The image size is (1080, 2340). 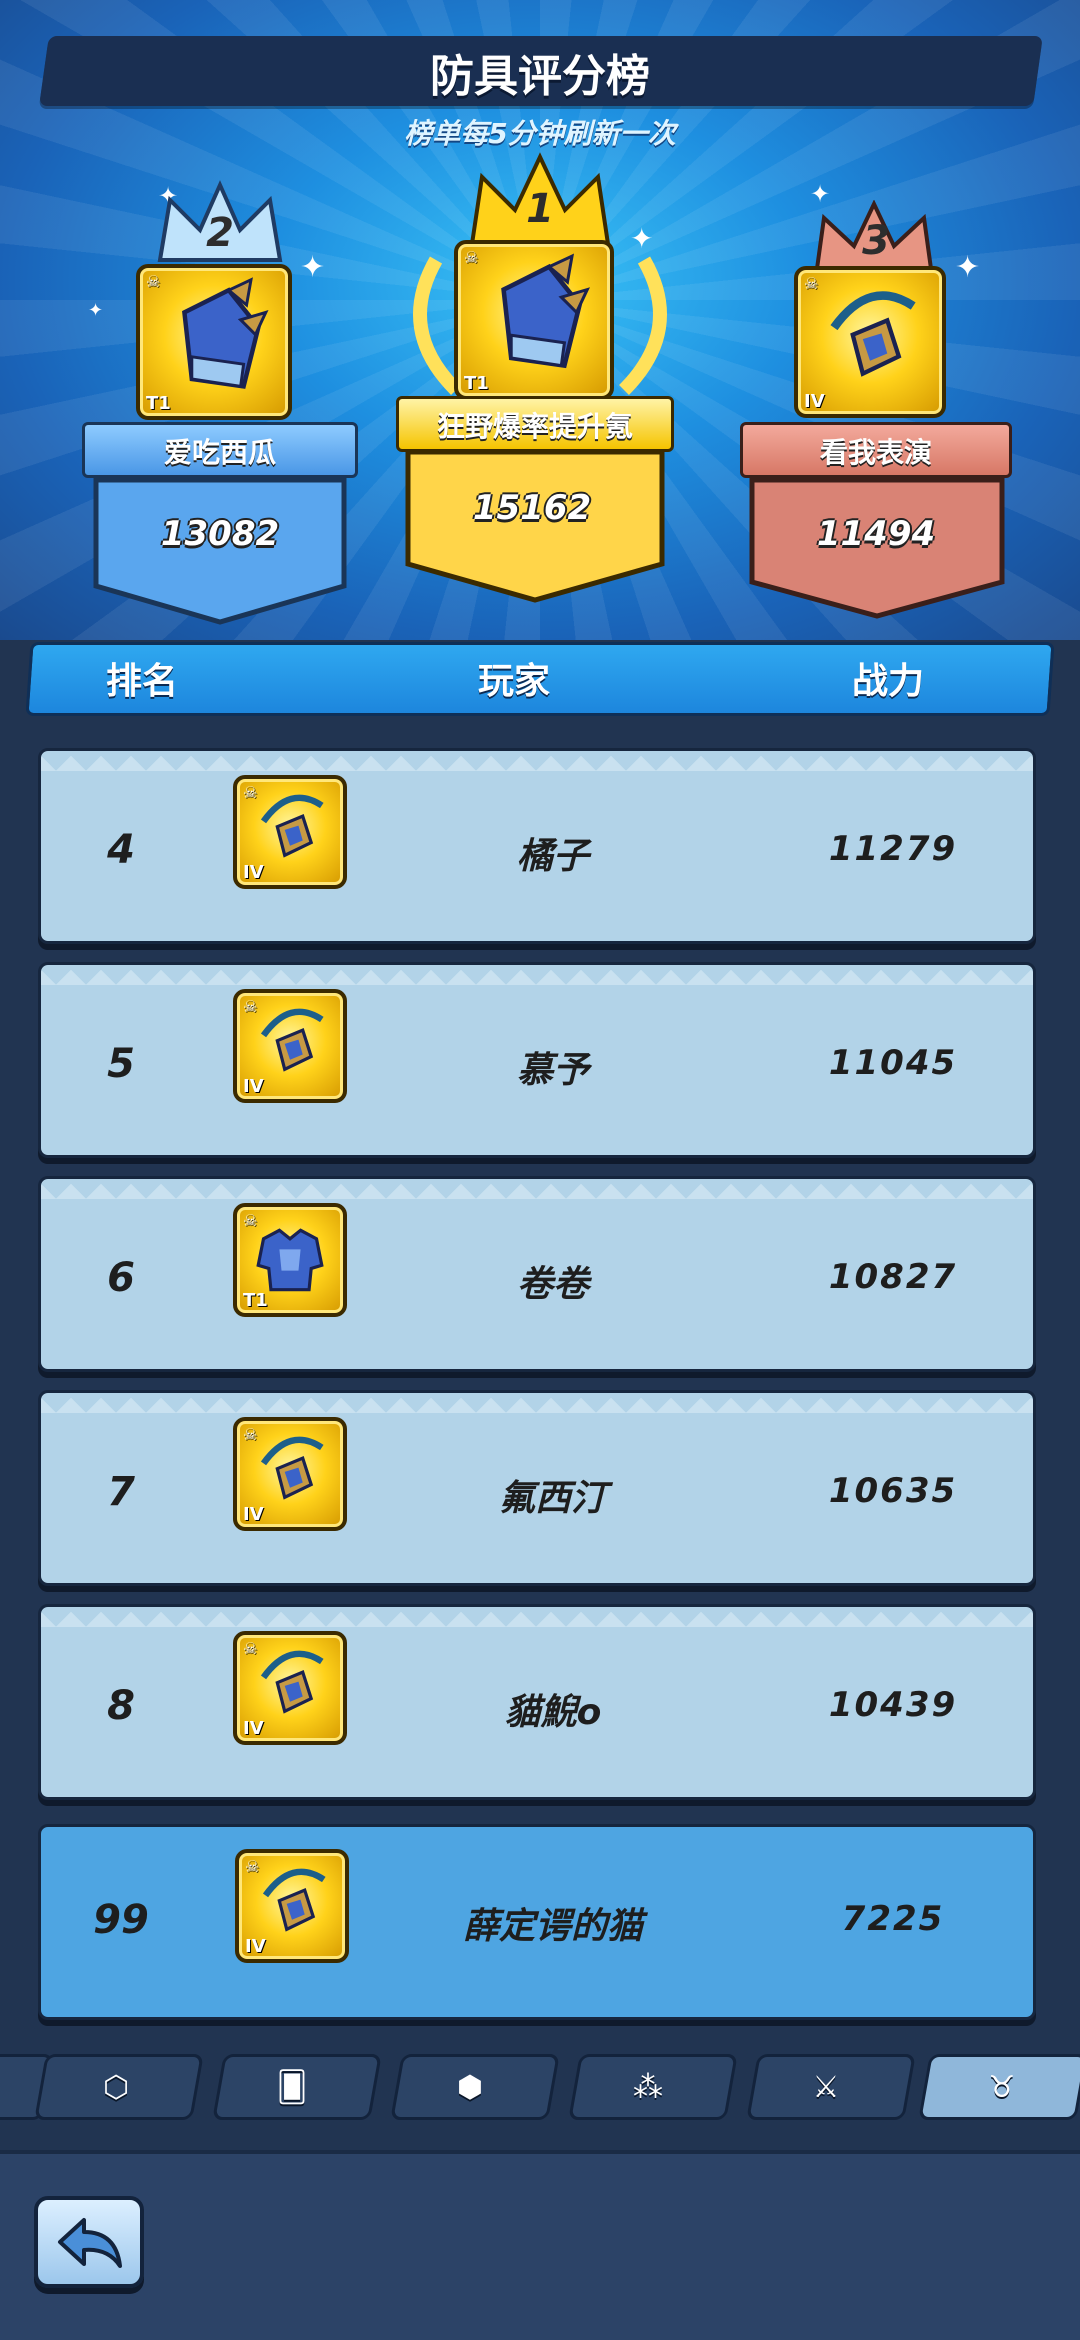 What do you see at coordinates (540, 209) in the screenshot?
I see `rank-number: 1` at bounding box center [540, 209].